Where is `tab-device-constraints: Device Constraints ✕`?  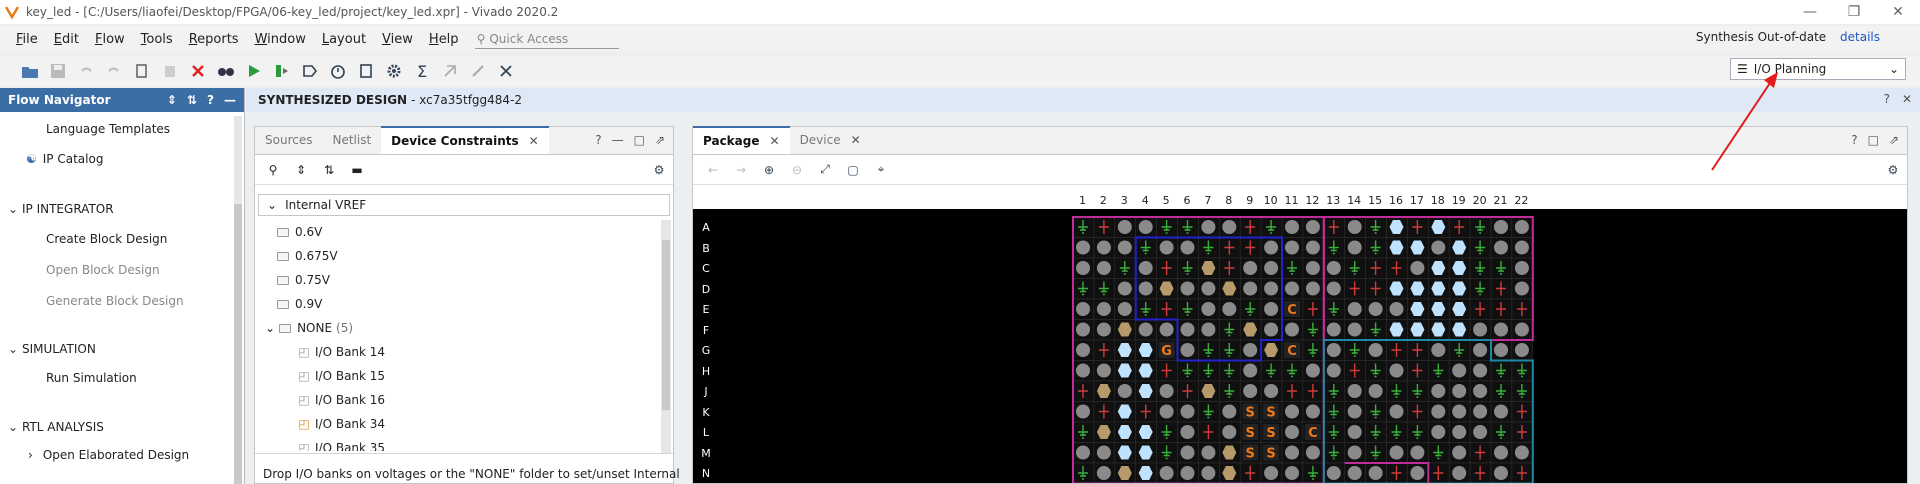
tab-device-constraints: Device Constraints ✕ is located at coordinates (465, 140).